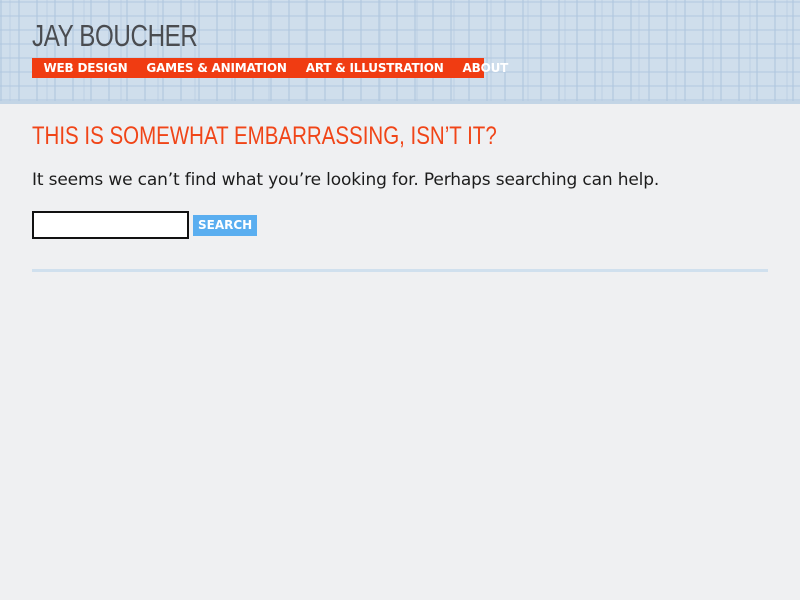  Describe the element at coordinates (115, 36) in the screenshot. I see `site-title: JAY BOUCHER` at that location.